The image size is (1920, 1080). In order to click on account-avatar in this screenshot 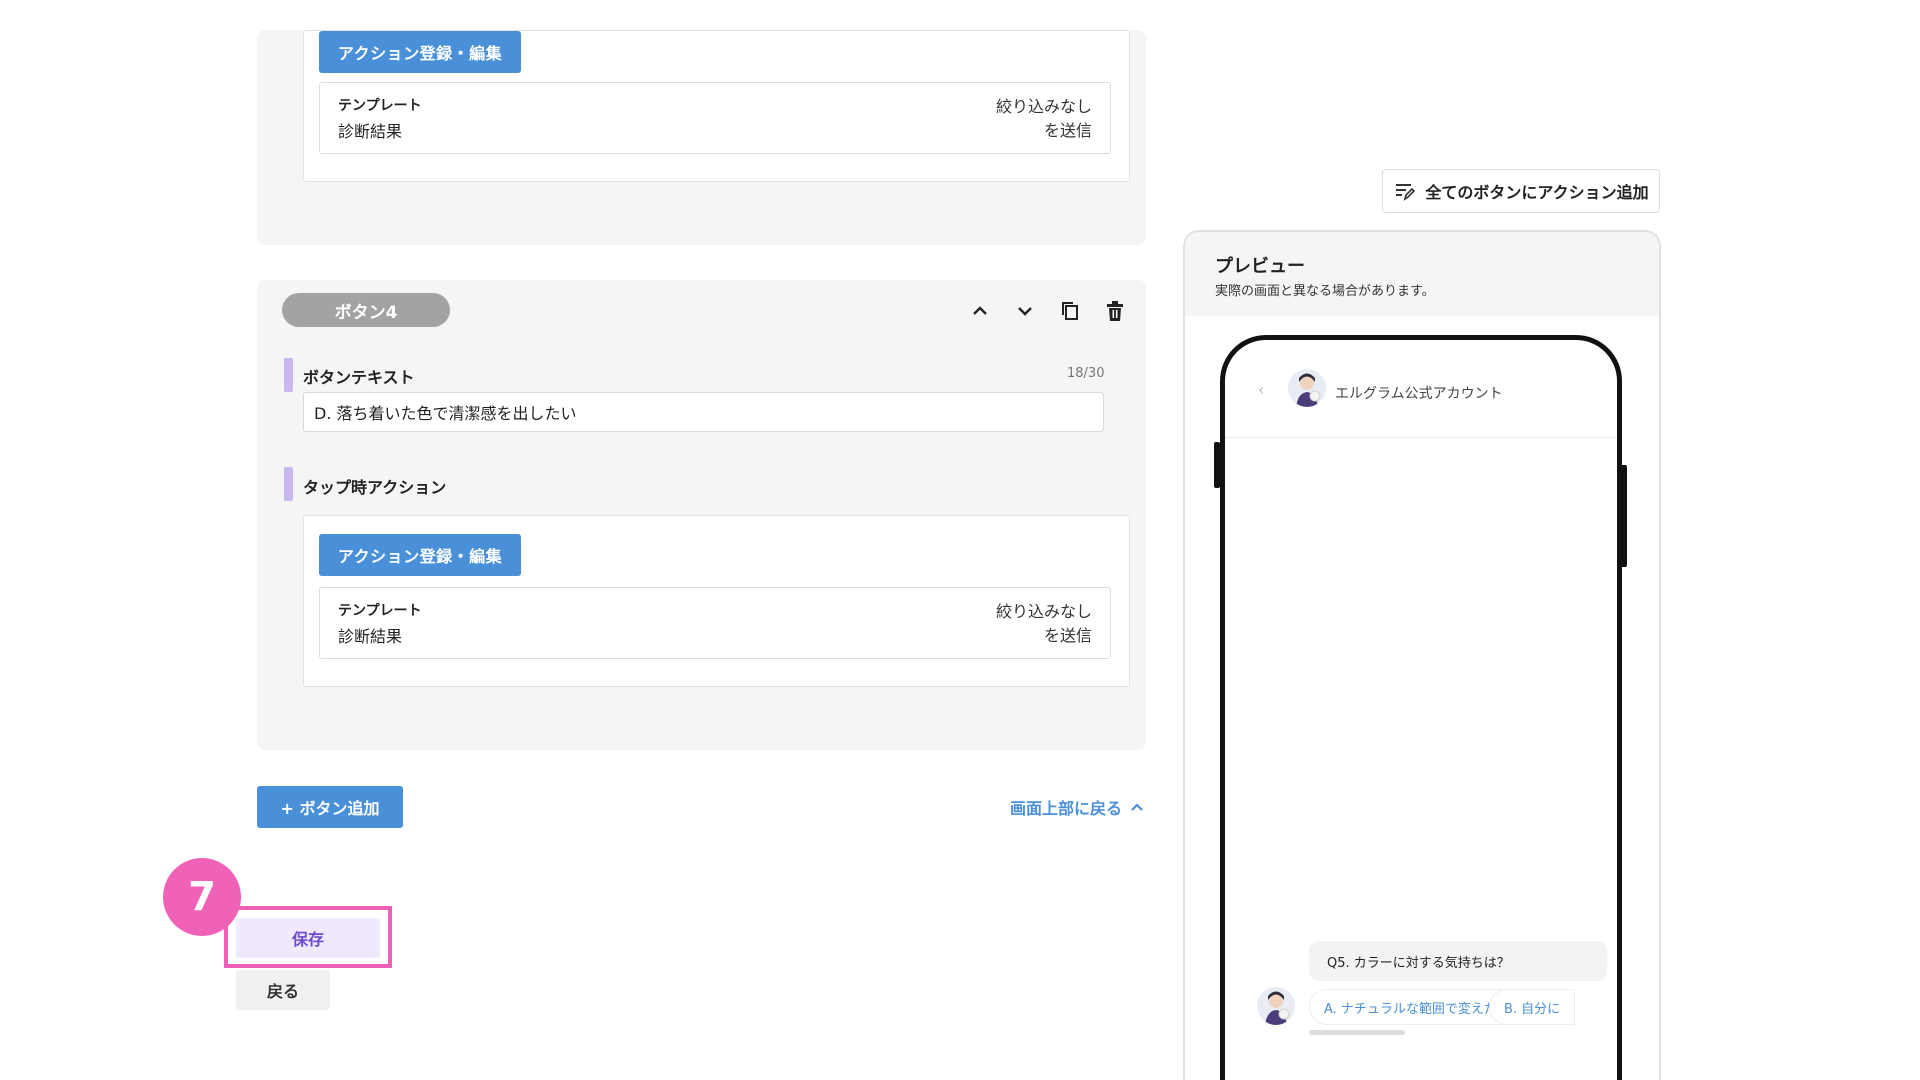, I will do `click(1307, 388)`.